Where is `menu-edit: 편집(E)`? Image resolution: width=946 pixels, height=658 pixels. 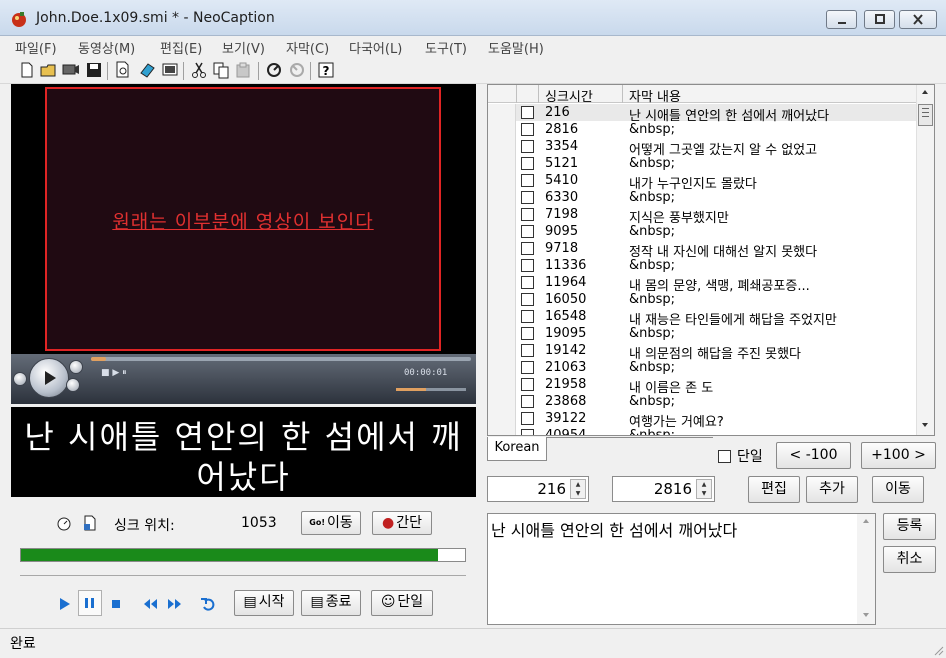
menu-edit: 편집(E) is located at coordinates (181, 47).